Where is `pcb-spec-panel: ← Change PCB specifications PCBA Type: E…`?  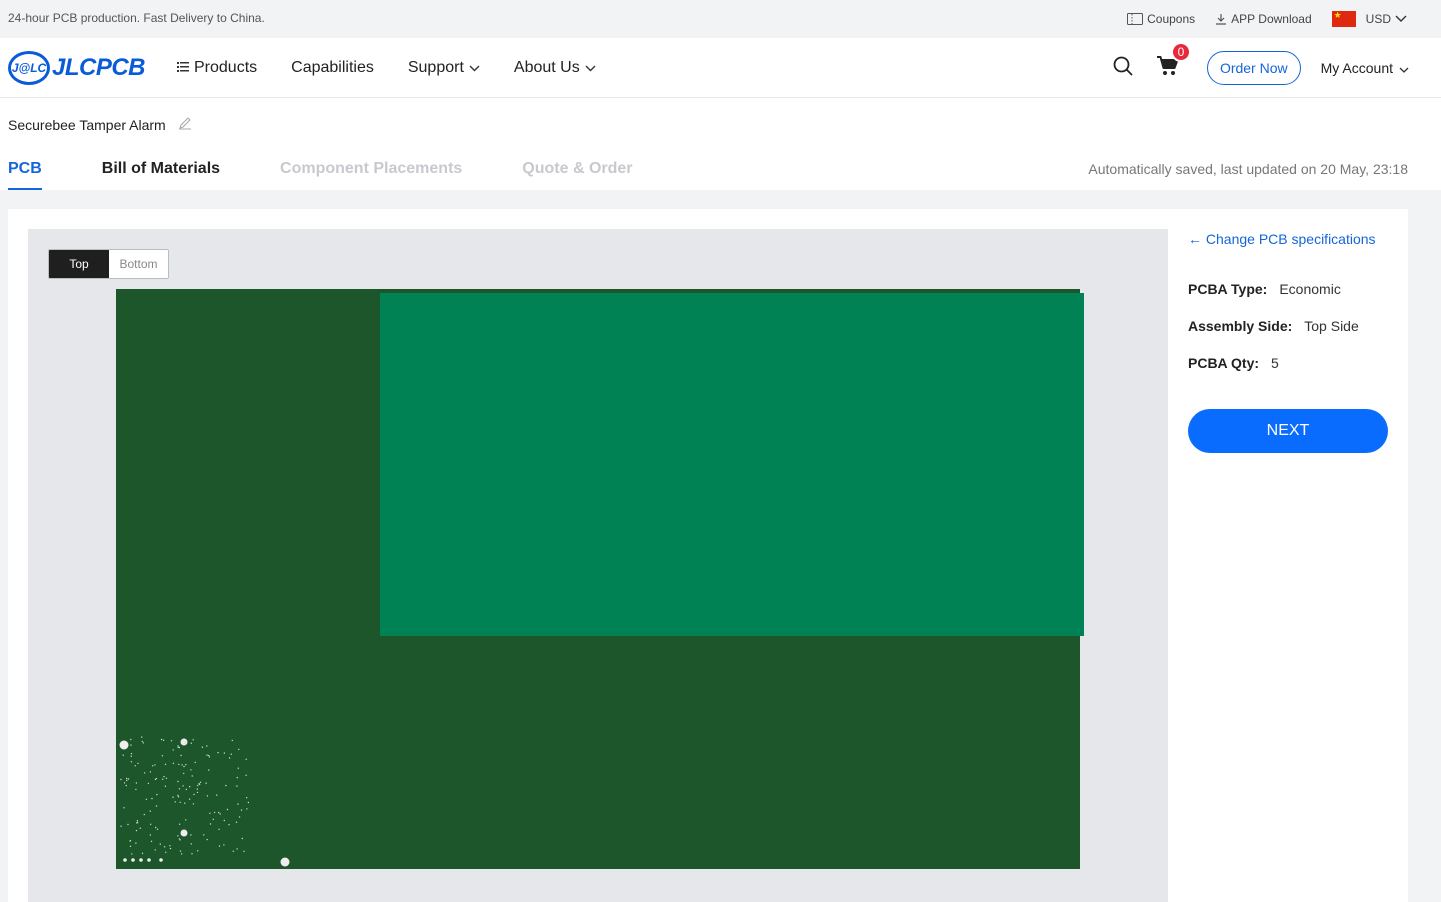
pcb-spec-panel: ← Change PCB specifications PCBA Type: E… is located at coordinates (1293, 341).